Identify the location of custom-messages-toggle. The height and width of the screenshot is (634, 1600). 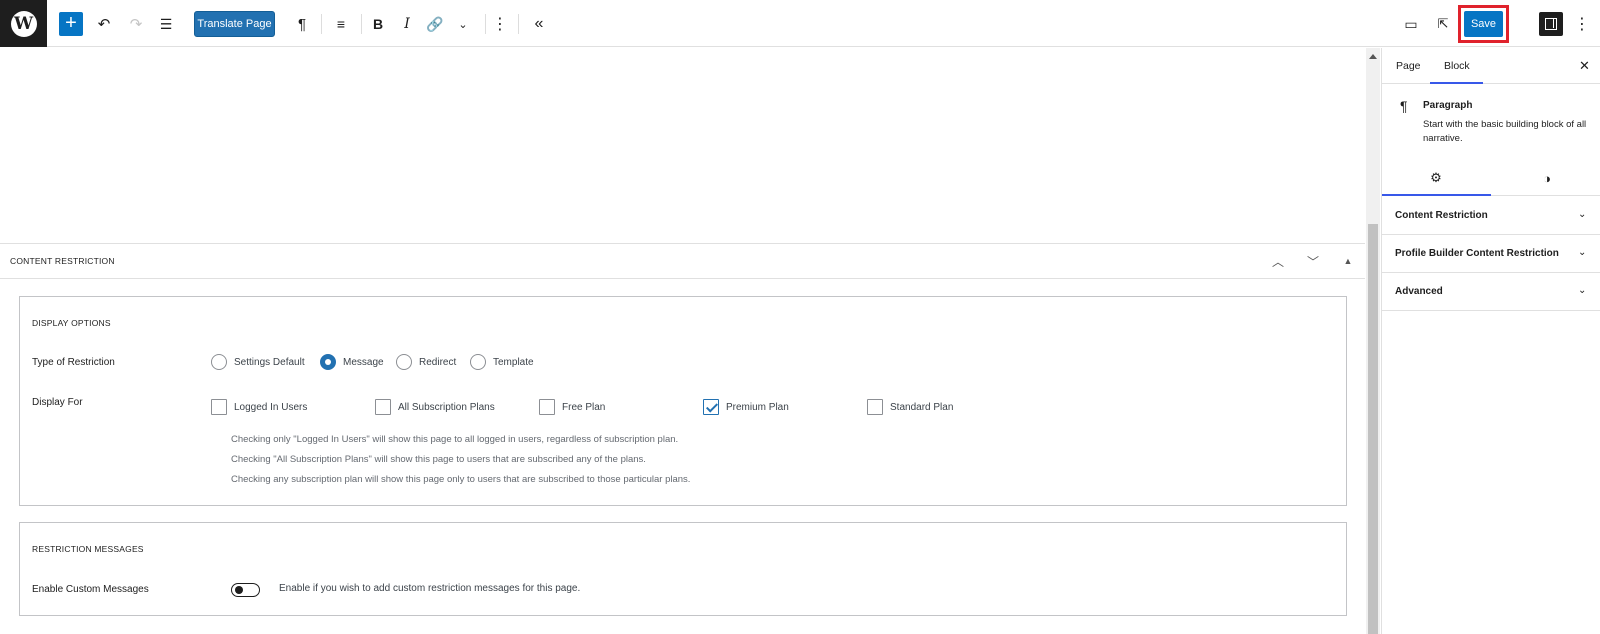
(245, 590).